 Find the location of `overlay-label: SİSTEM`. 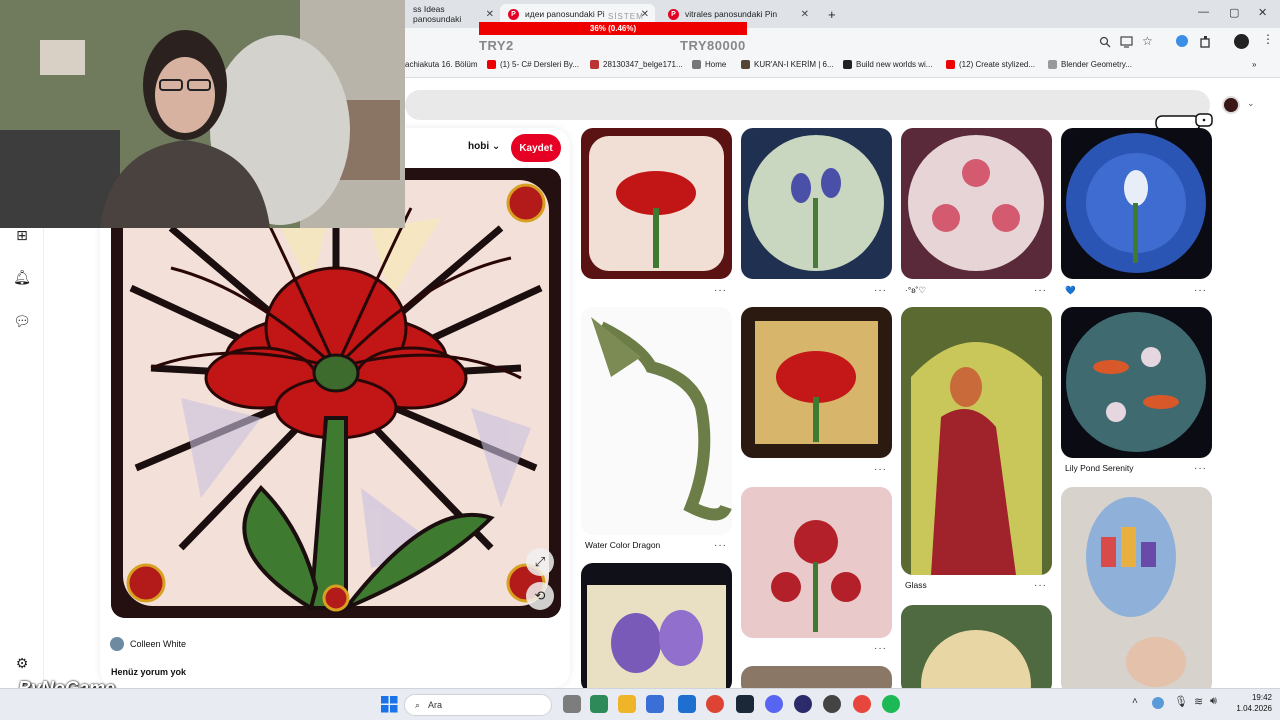

overlay-label: SİSTEM is located at coordinates (626, 16).